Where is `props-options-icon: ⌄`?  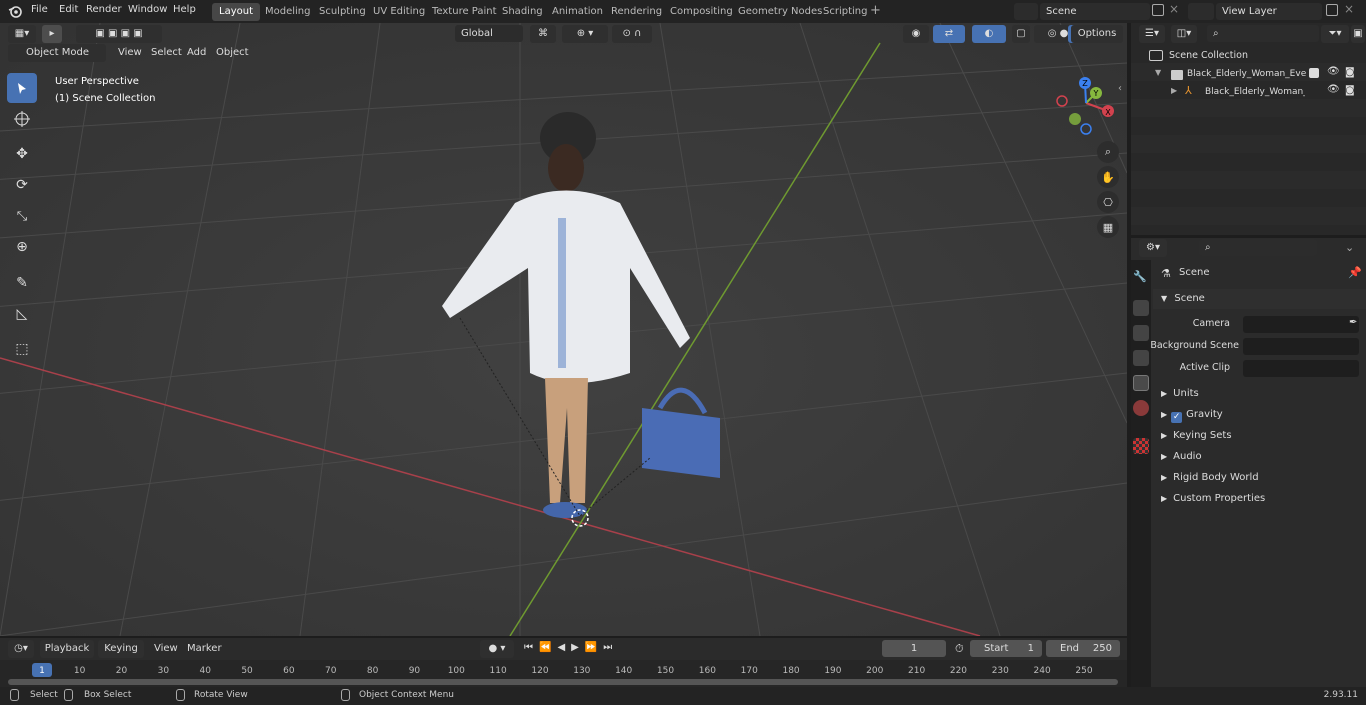
props-options-icon: ⌄ is located at coordinates (1349, 247).